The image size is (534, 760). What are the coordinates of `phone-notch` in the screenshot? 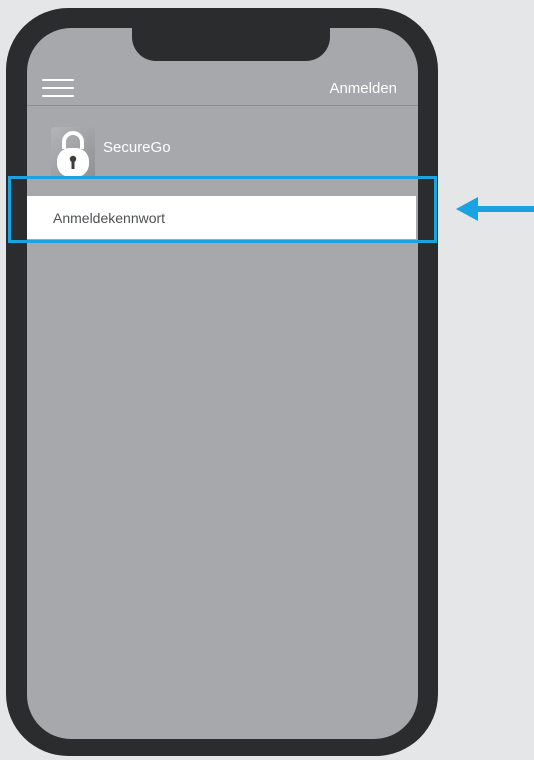 It's located at (231, 44).